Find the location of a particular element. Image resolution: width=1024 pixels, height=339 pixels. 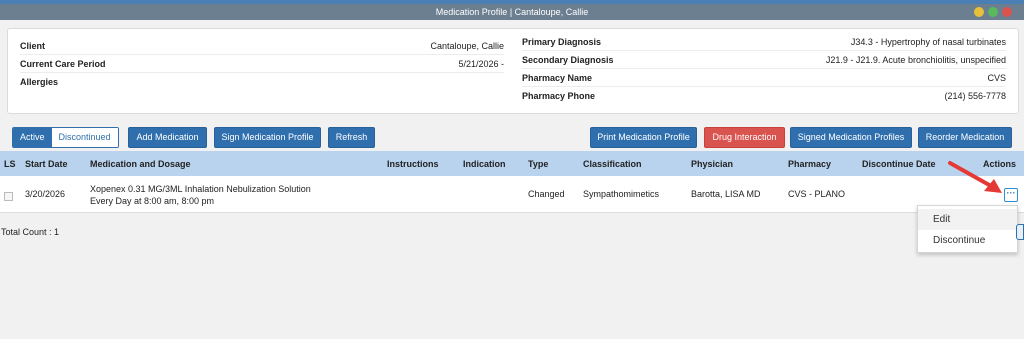

row-physician: Barotta, LISA MD is located at coordinates (726, 194).